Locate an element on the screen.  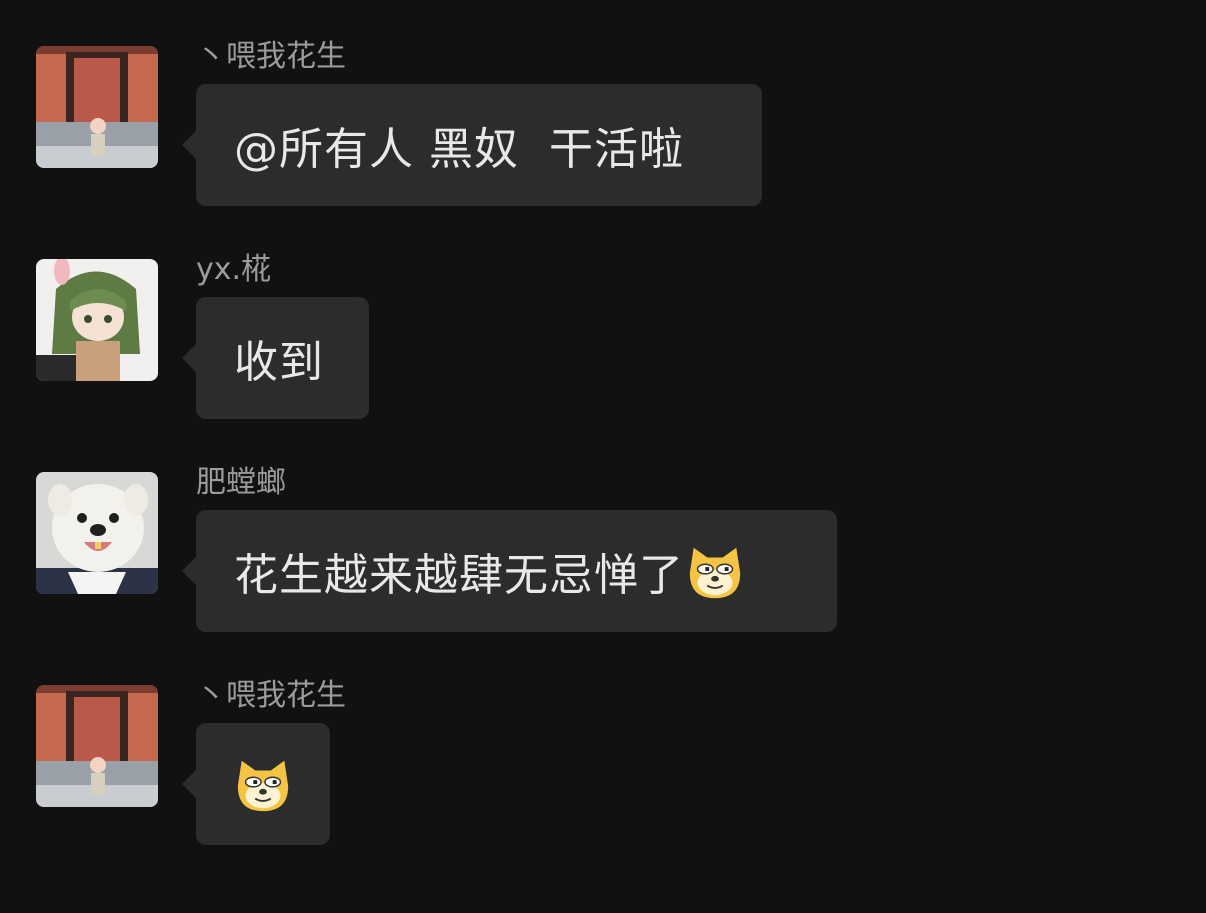
message-text: 花生越来越肆无忌惮了 is located at coordinates (459, 575).